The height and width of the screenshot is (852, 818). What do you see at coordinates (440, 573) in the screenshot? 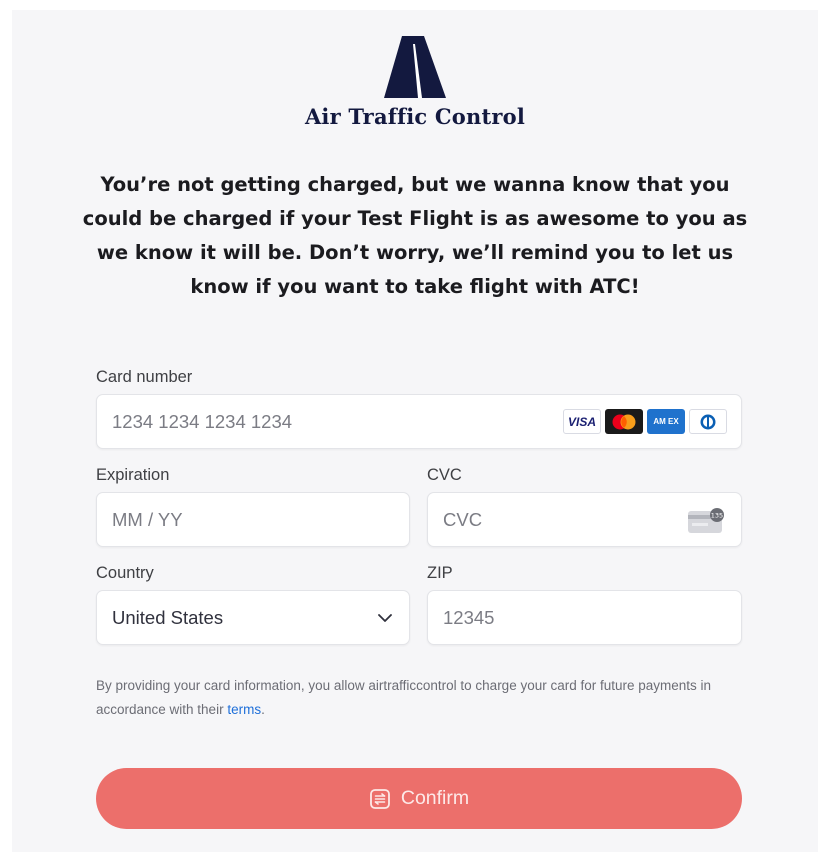
I see `zip-label: ZIP` at bounding box center [440, 573].